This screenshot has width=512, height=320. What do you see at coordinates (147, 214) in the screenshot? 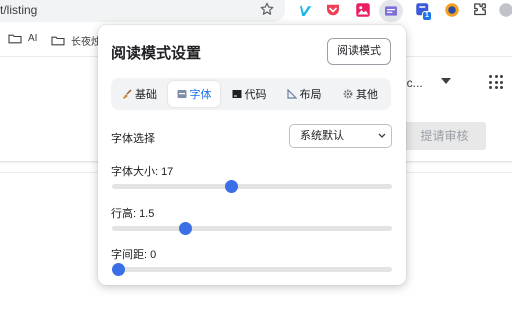
I see `line-height-value: 1.5` at bounding box center [147, 214].